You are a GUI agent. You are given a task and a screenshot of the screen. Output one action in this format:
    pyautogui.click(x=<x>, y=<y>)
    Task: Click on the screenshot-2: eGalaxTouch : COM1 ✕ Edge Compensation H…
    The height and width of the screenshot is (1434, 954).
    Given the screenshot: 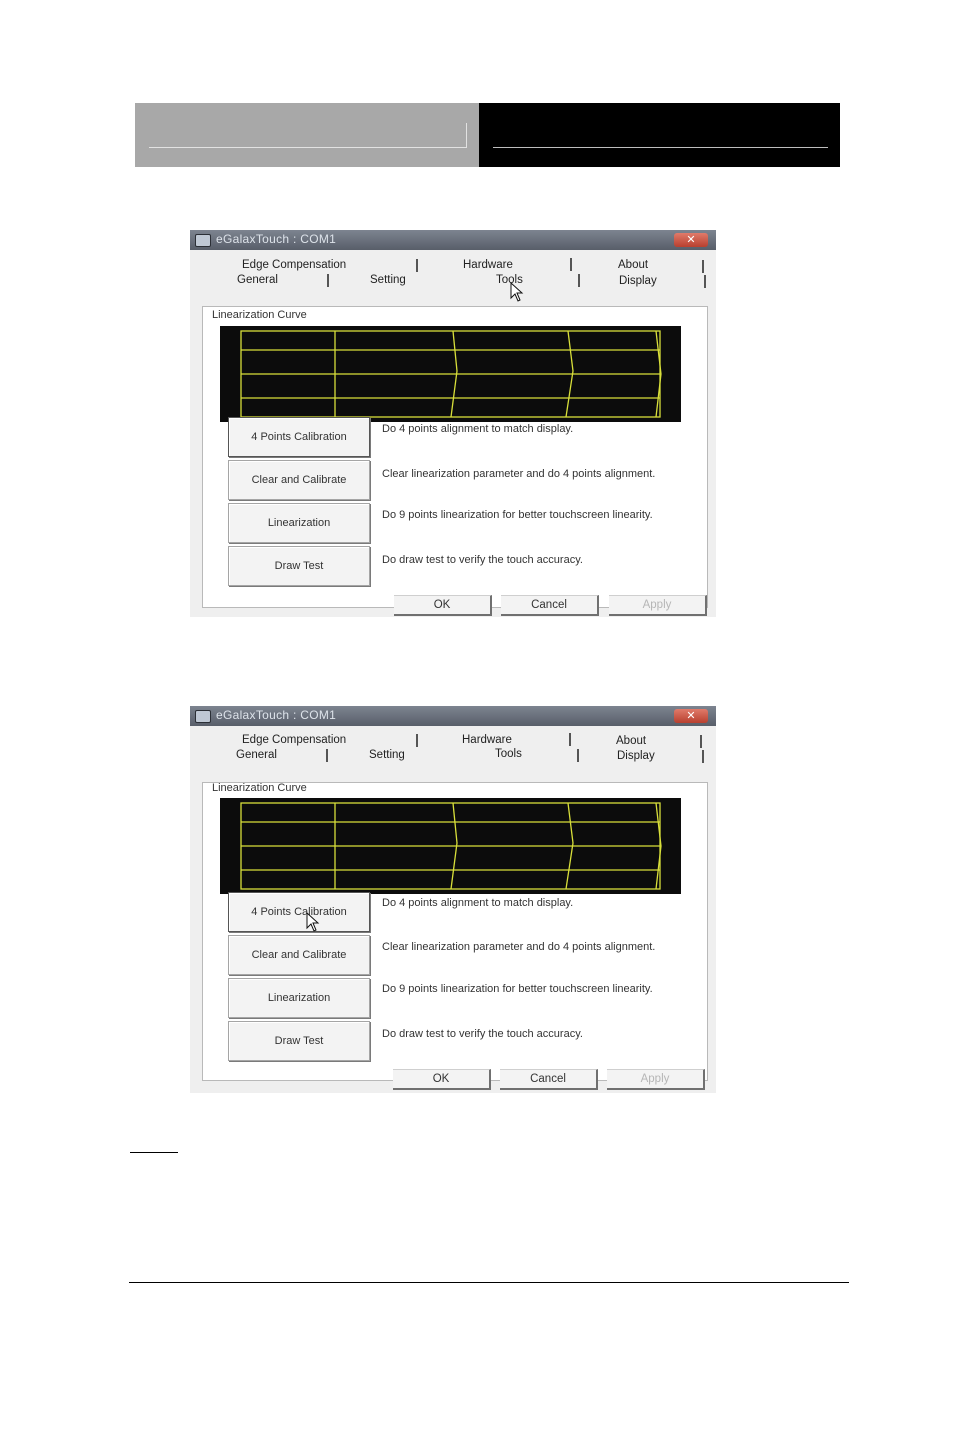 What is the action you would take?
    pyautogui.click(x=453, y=899)
    